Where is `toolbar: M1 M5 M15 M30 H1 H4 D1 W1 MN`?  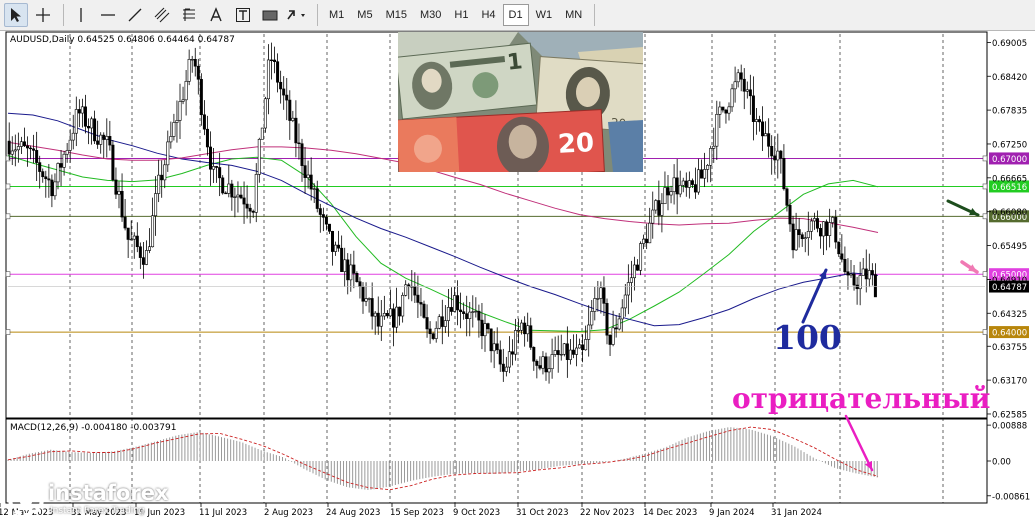
toolbar: M1 M5 M15 M30 H1 H4 D1 W1 MN is located at coordinates (517, 15).